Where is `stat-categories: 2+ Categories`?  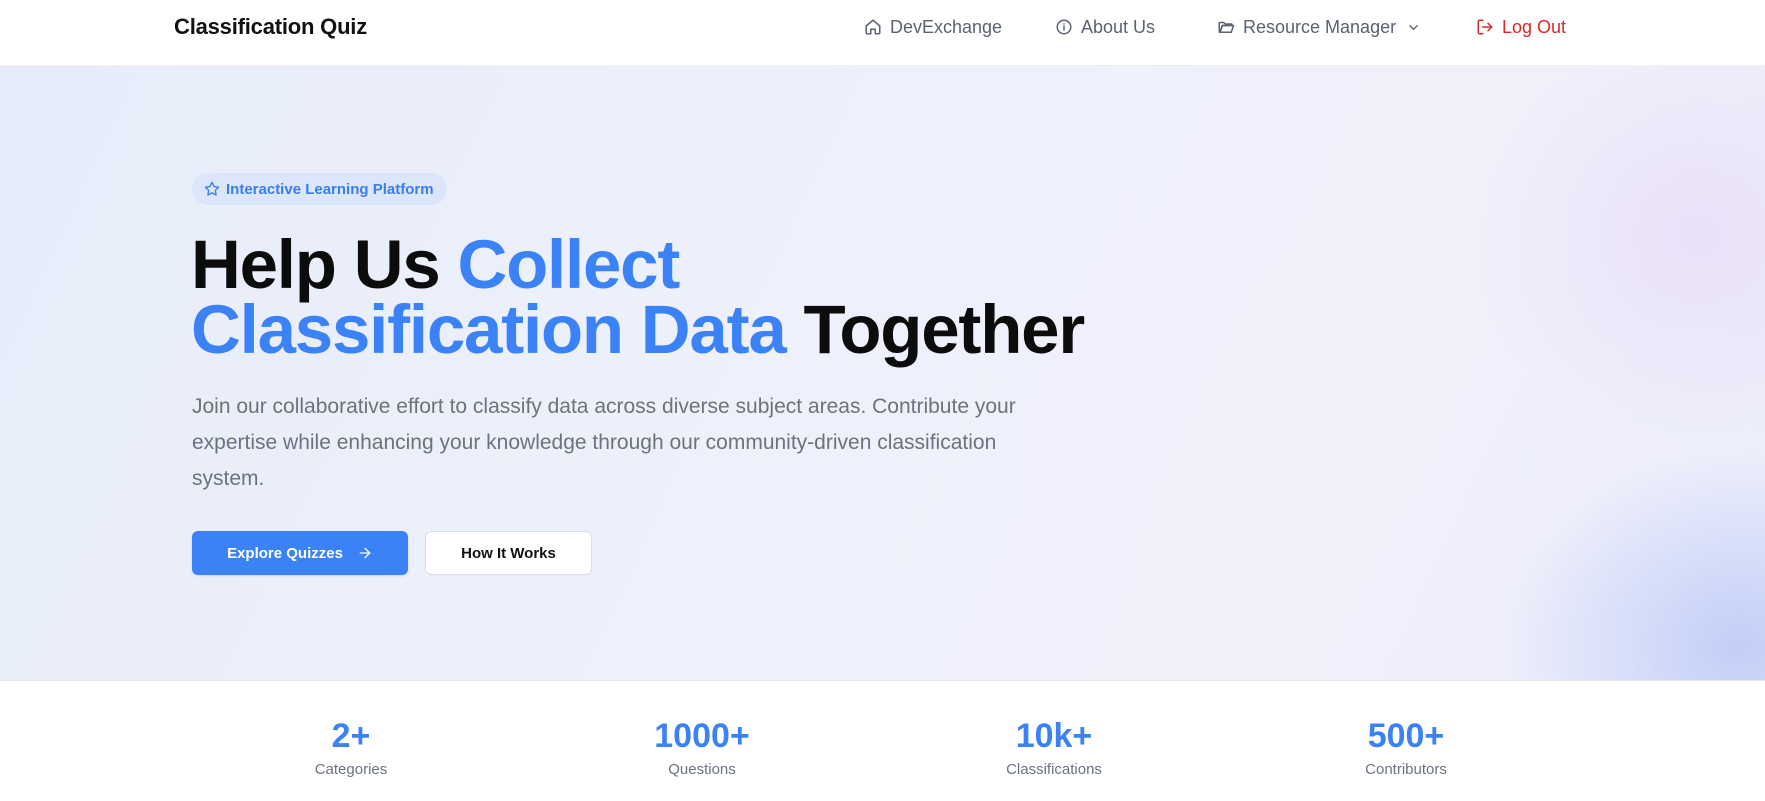
stat-categories: 2+ Categories is located at coordinates (351, 748).